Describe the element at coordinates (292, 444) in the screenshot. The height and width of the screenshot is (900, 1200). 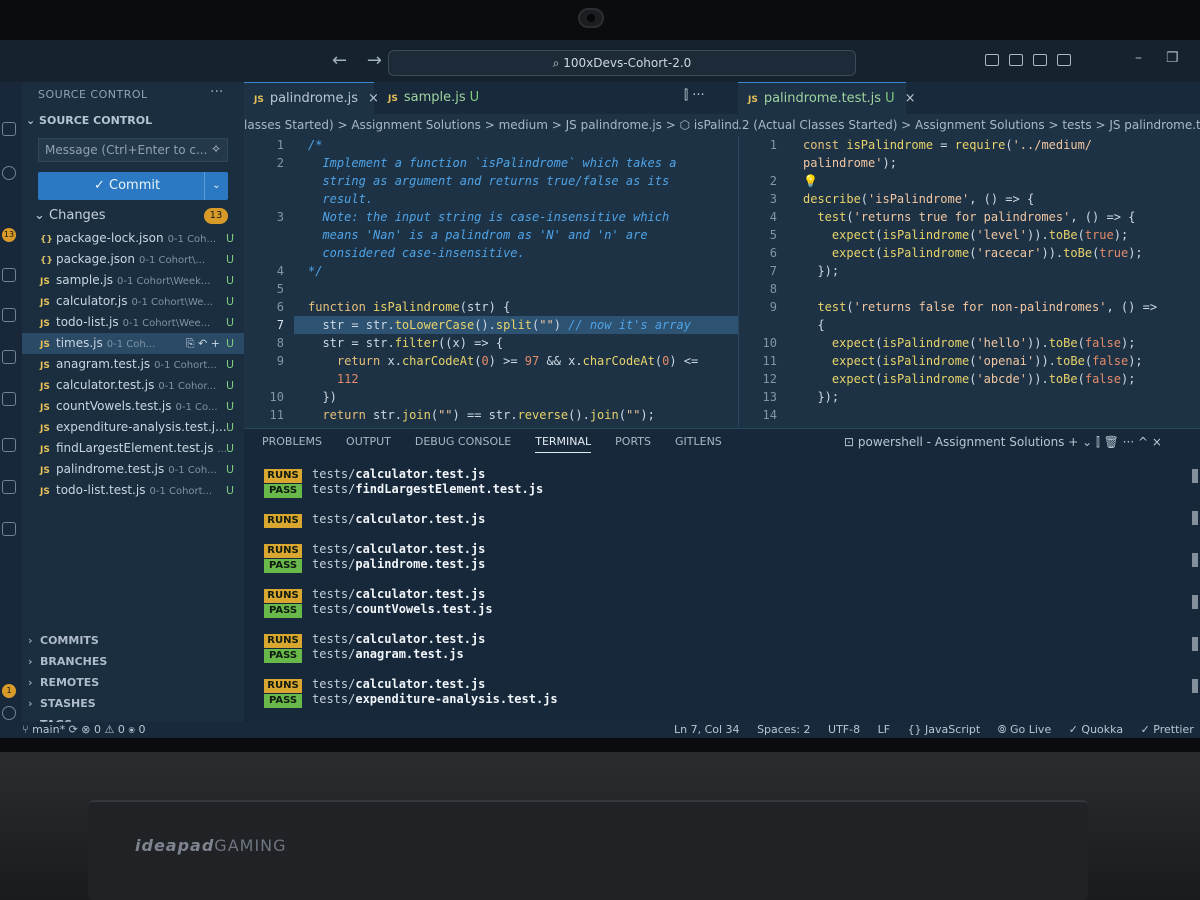
I see `panel-tab-problems: PROBLEMS` at that location.